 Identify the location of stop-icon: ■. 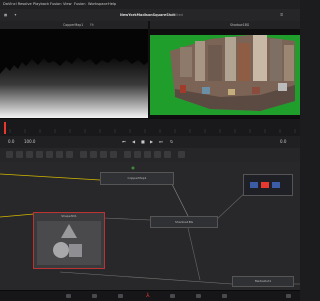
(143, 142).